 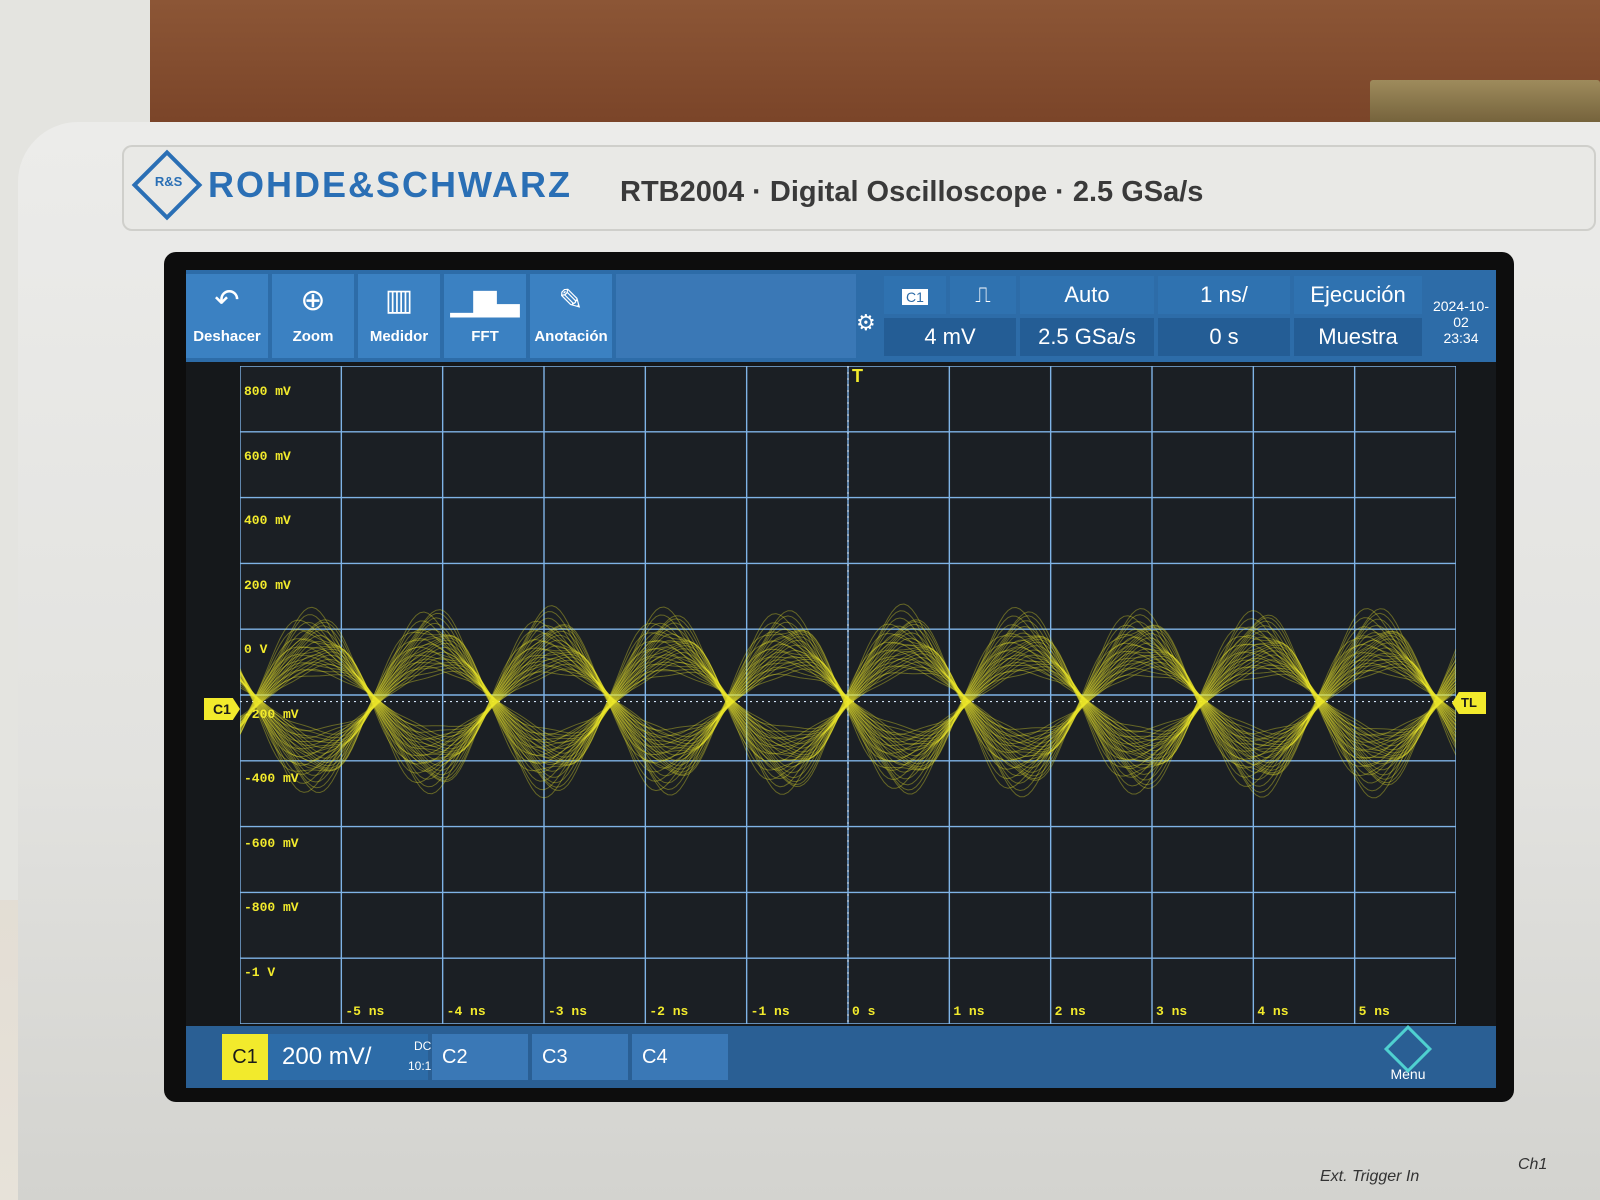 I want to click on y-tick-label: -1 V, so click(x=260, y=972).